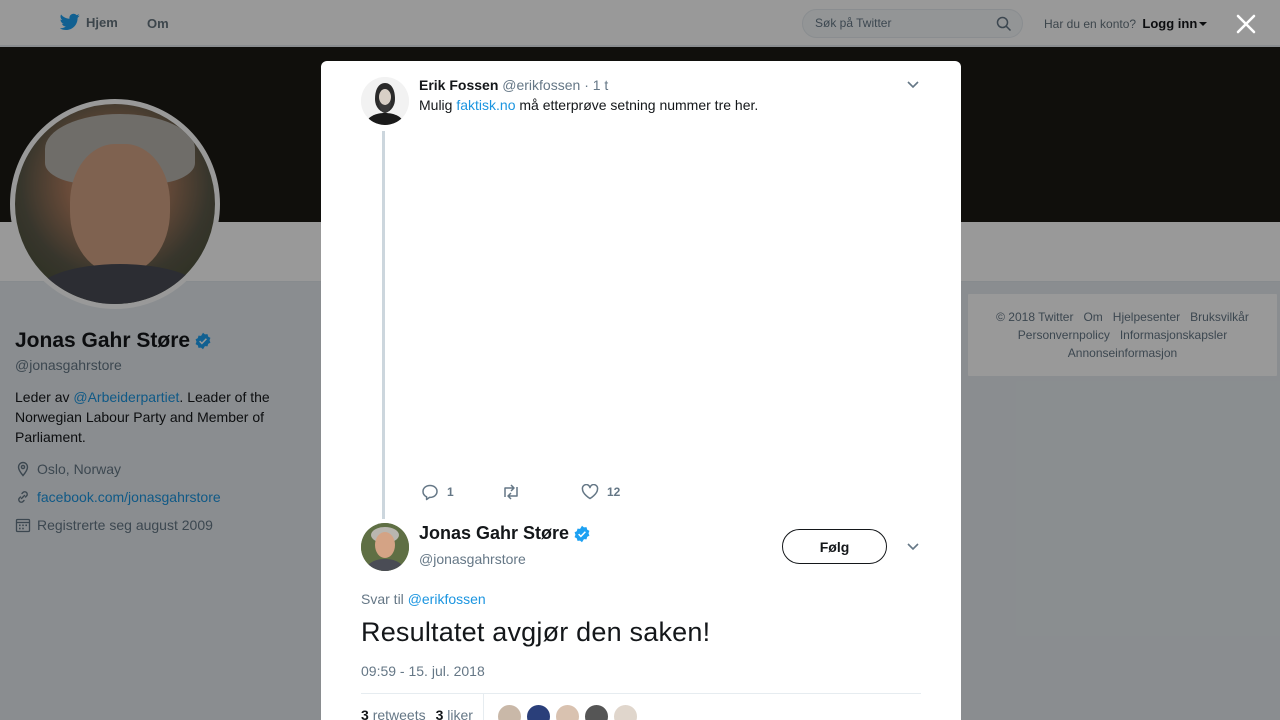 This screenshot has width=1280, height=720. I want to click on reply-button: 1, so click(461, 492).